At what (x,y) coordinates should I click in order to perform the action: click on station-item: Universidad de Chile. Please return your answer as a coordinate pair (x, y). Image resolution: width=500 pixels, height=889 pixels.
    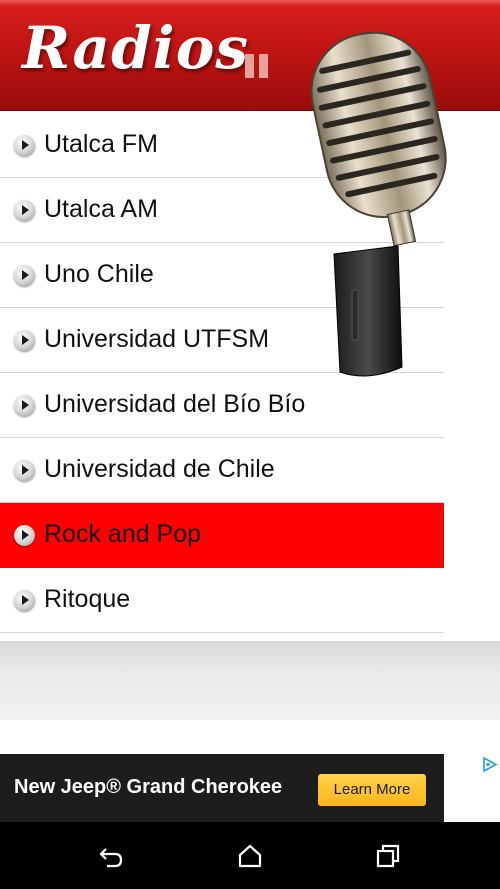
    Looking at the image, I should click on (222, 470).